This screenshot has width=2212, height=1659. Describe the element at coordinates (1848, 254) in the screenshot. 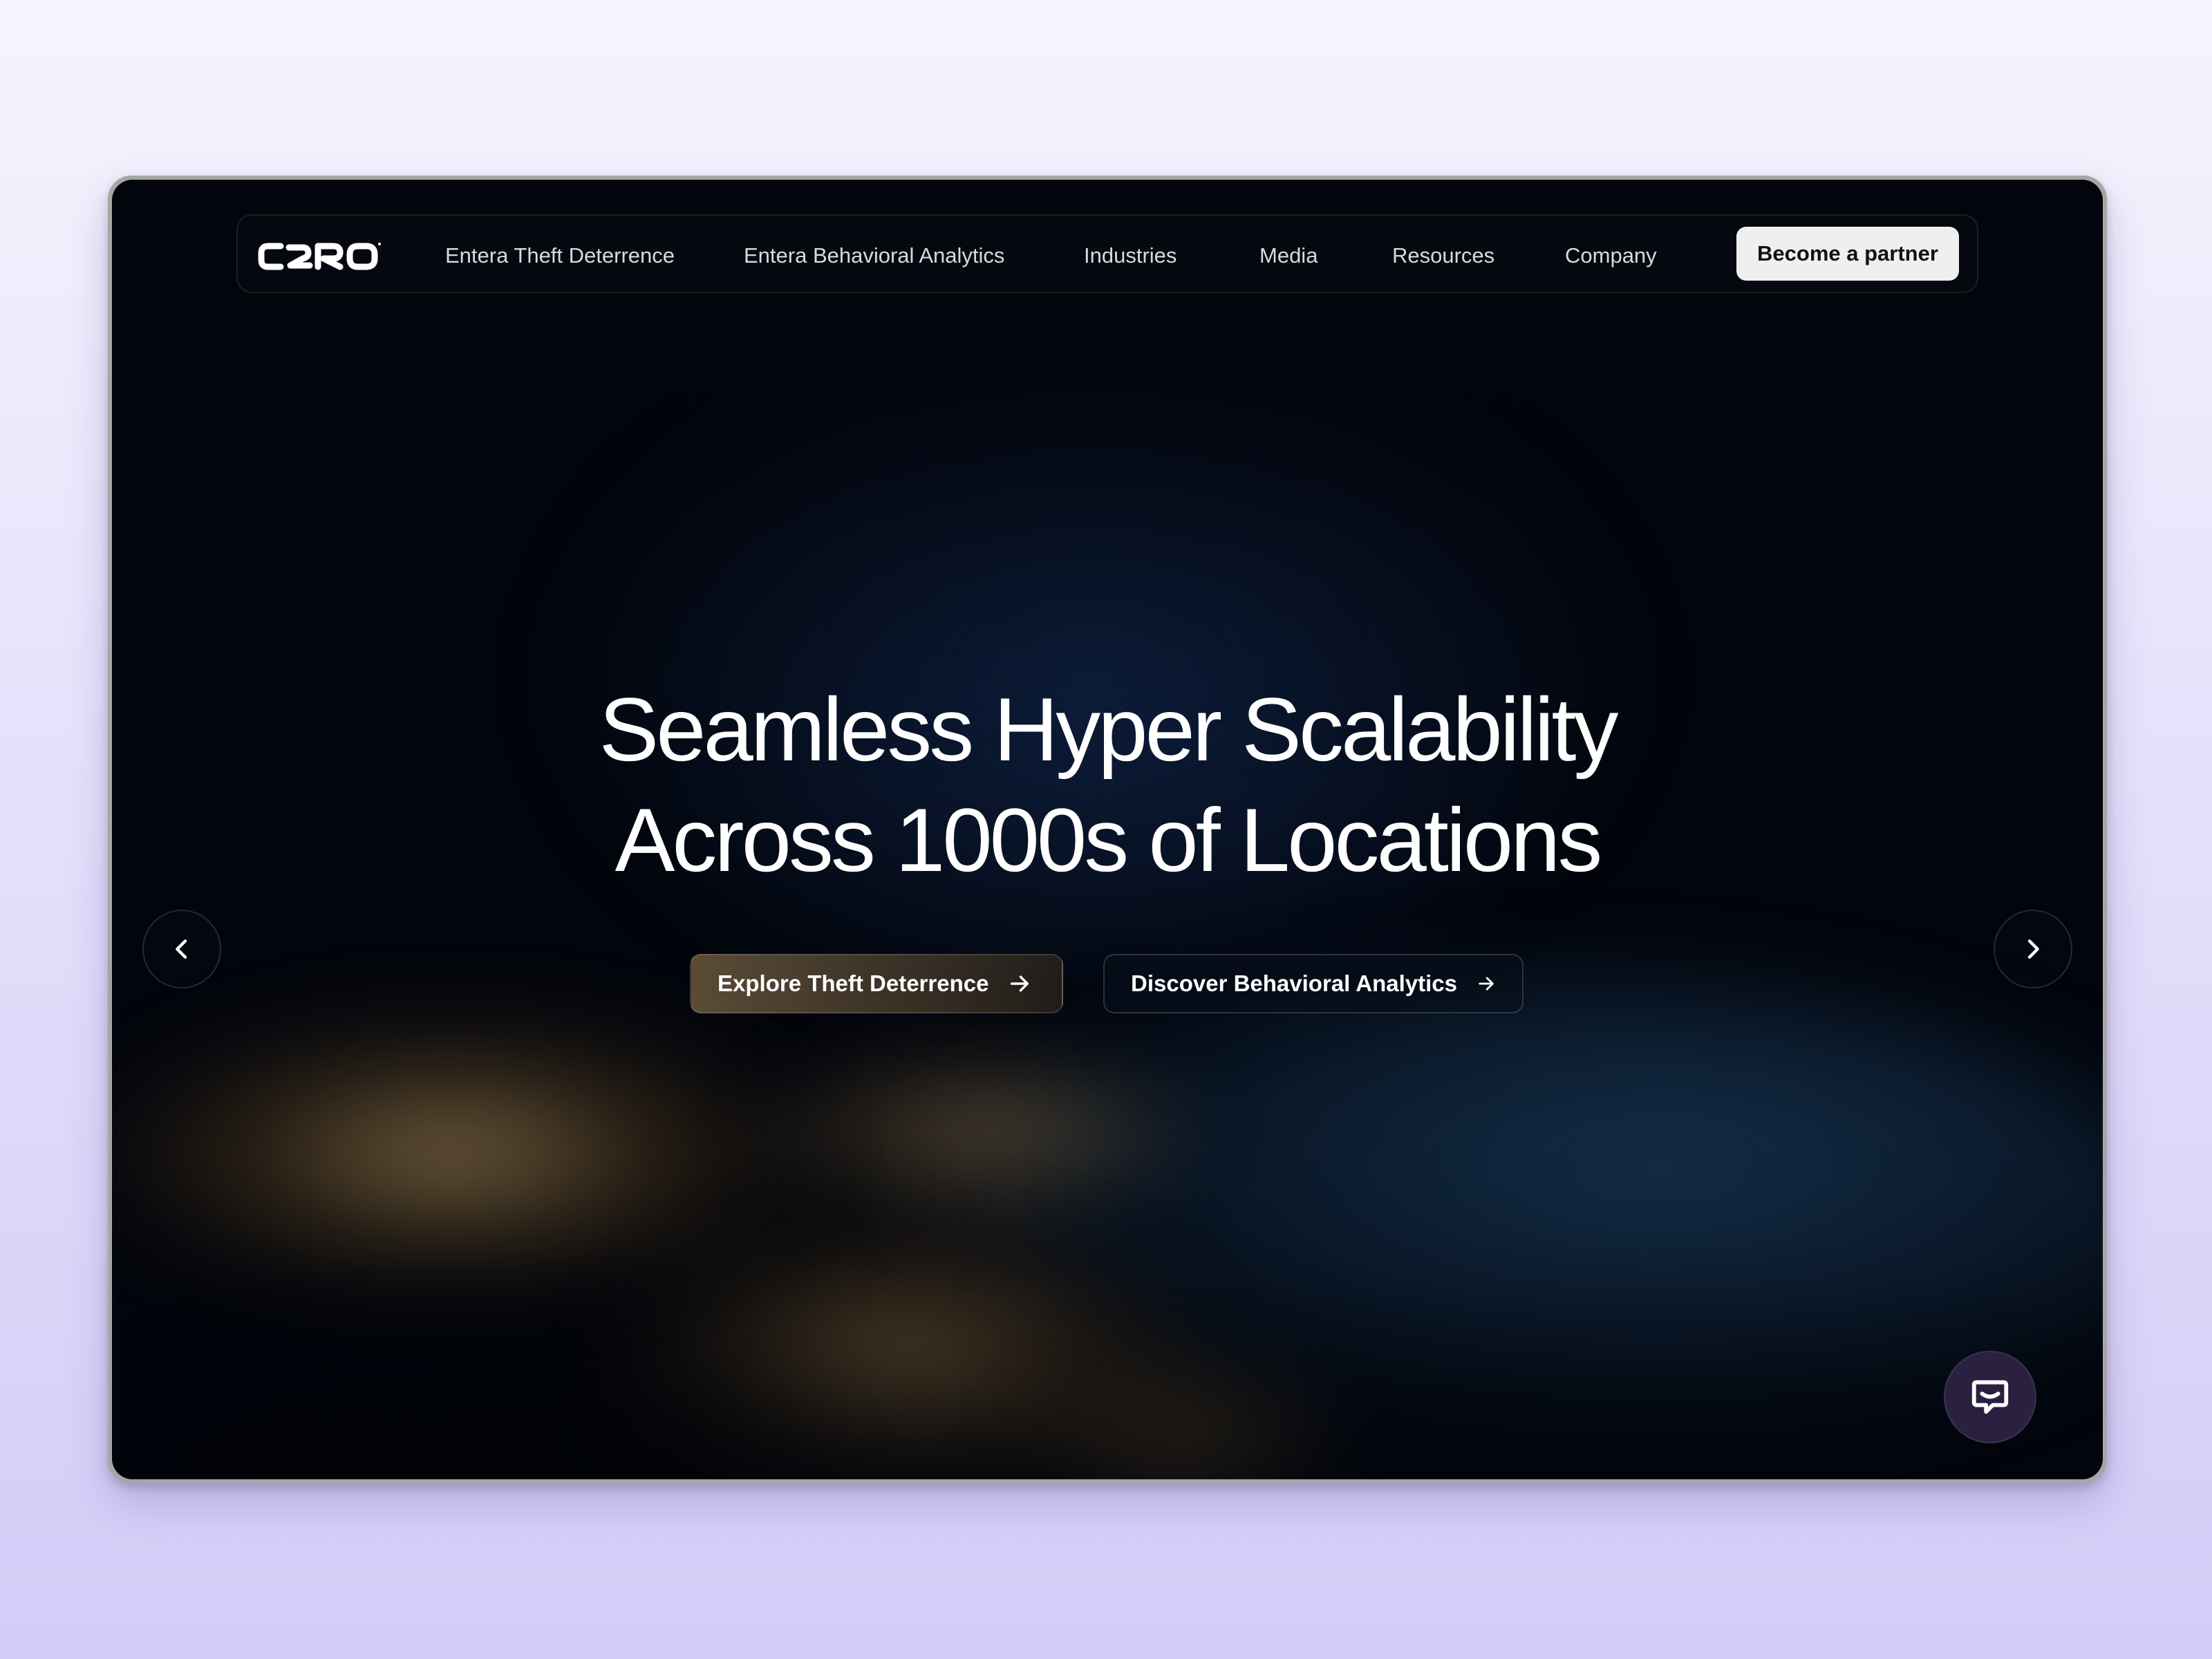

I see `become-partner-button: Become a partner` at that location.